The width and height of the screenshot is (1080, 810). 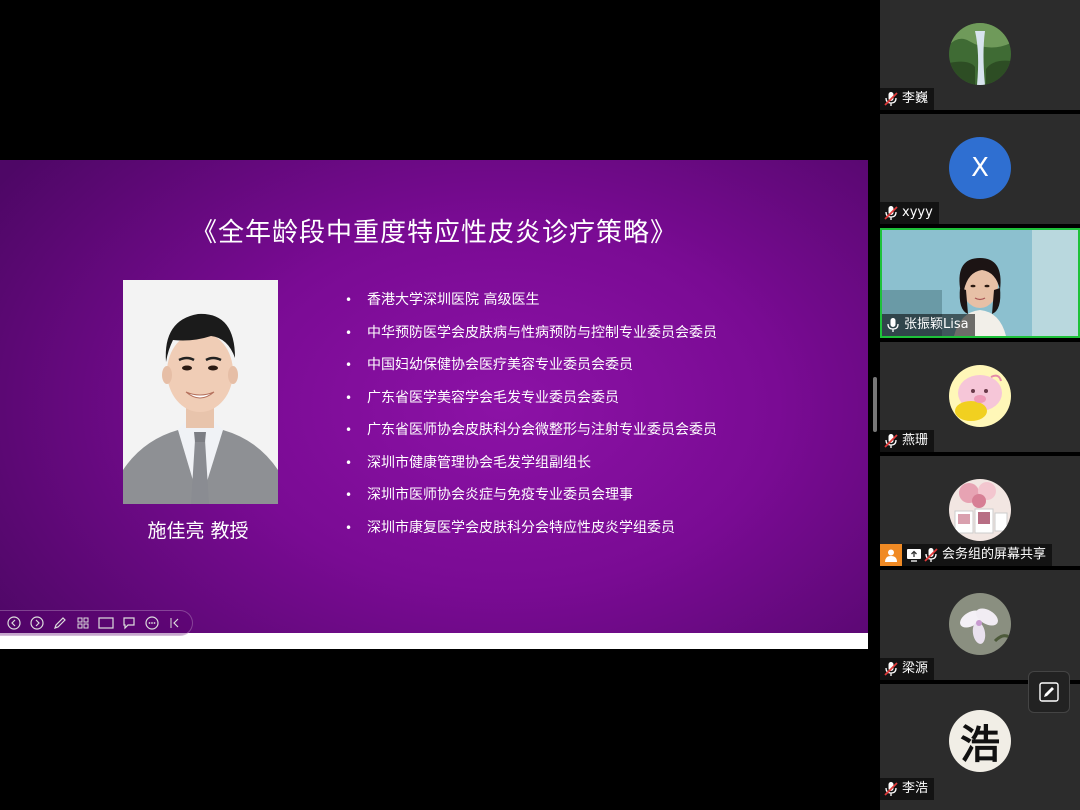 I want to click on title-item: • 深圳市康复医学会皮肤科分会特应性皮炎学组委员, so click(x=510, y=527).